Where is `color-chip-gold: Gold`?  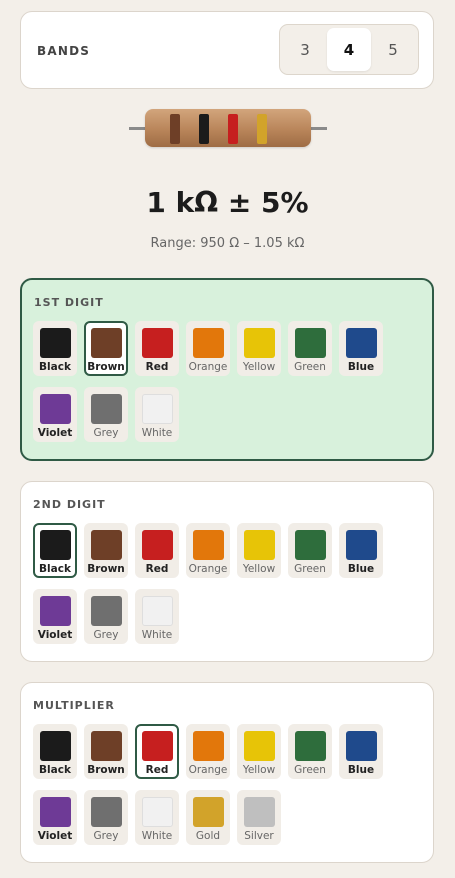
color-chip-gold: Gold is located at coordinates (208, 817).